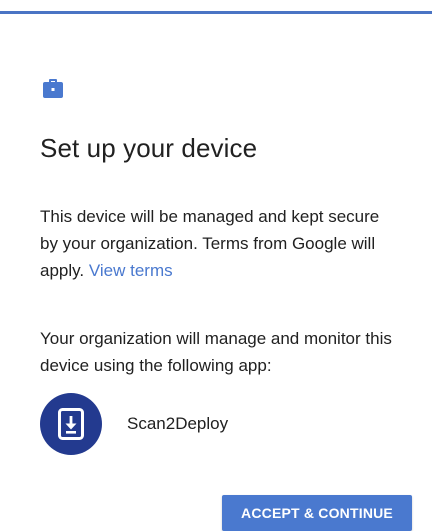 This screenshot has height=531, width=432. I want to click on briefcase-icon, so click(53, 88).